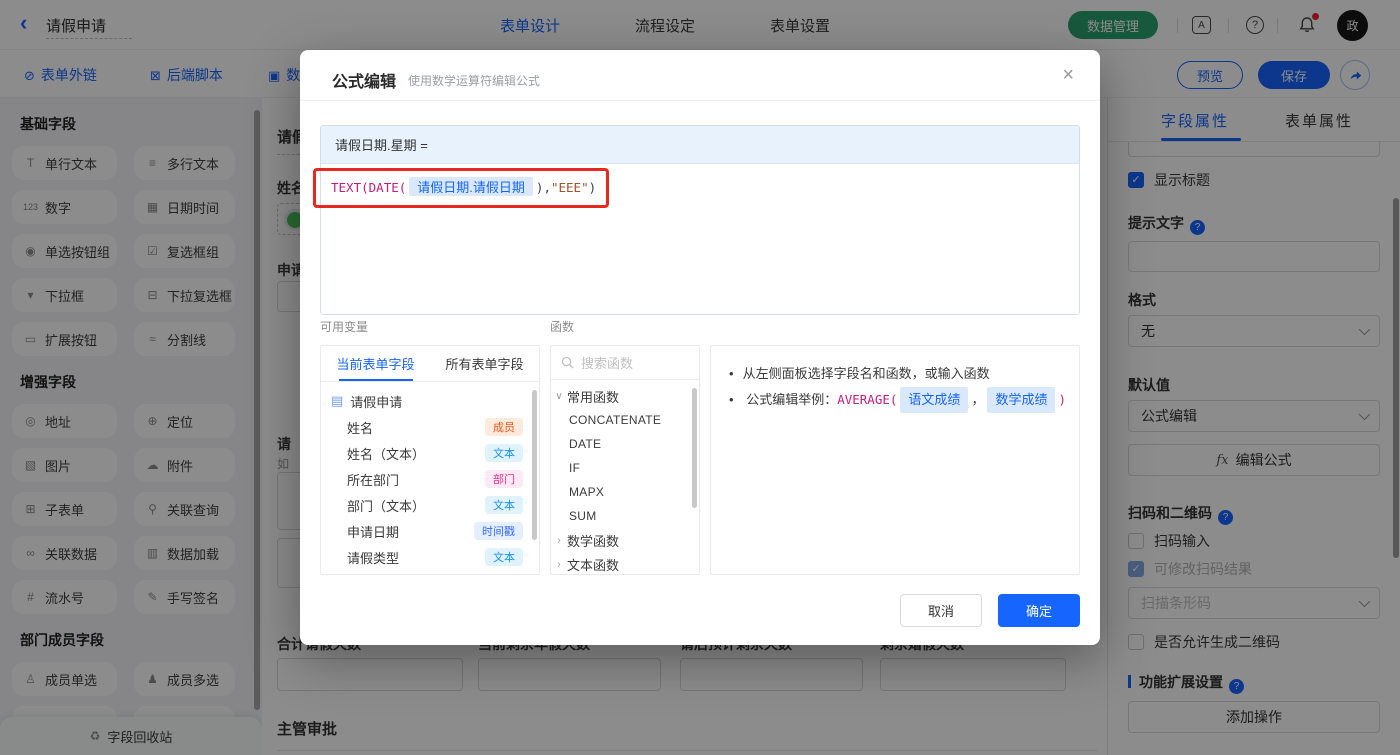 Image resolution: width=1400 pixels, height=755 pixels. Describe the element at coordinates (350, 187) in the screenshot. I see `formula-keyword-text: TEXT(` at that location.